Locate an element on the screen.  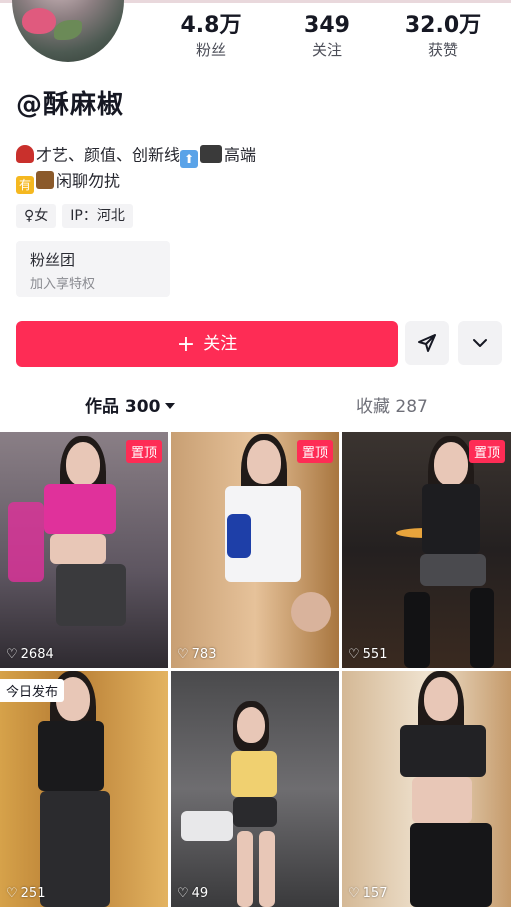
avatar-flower is located at coordinates (39, 21).